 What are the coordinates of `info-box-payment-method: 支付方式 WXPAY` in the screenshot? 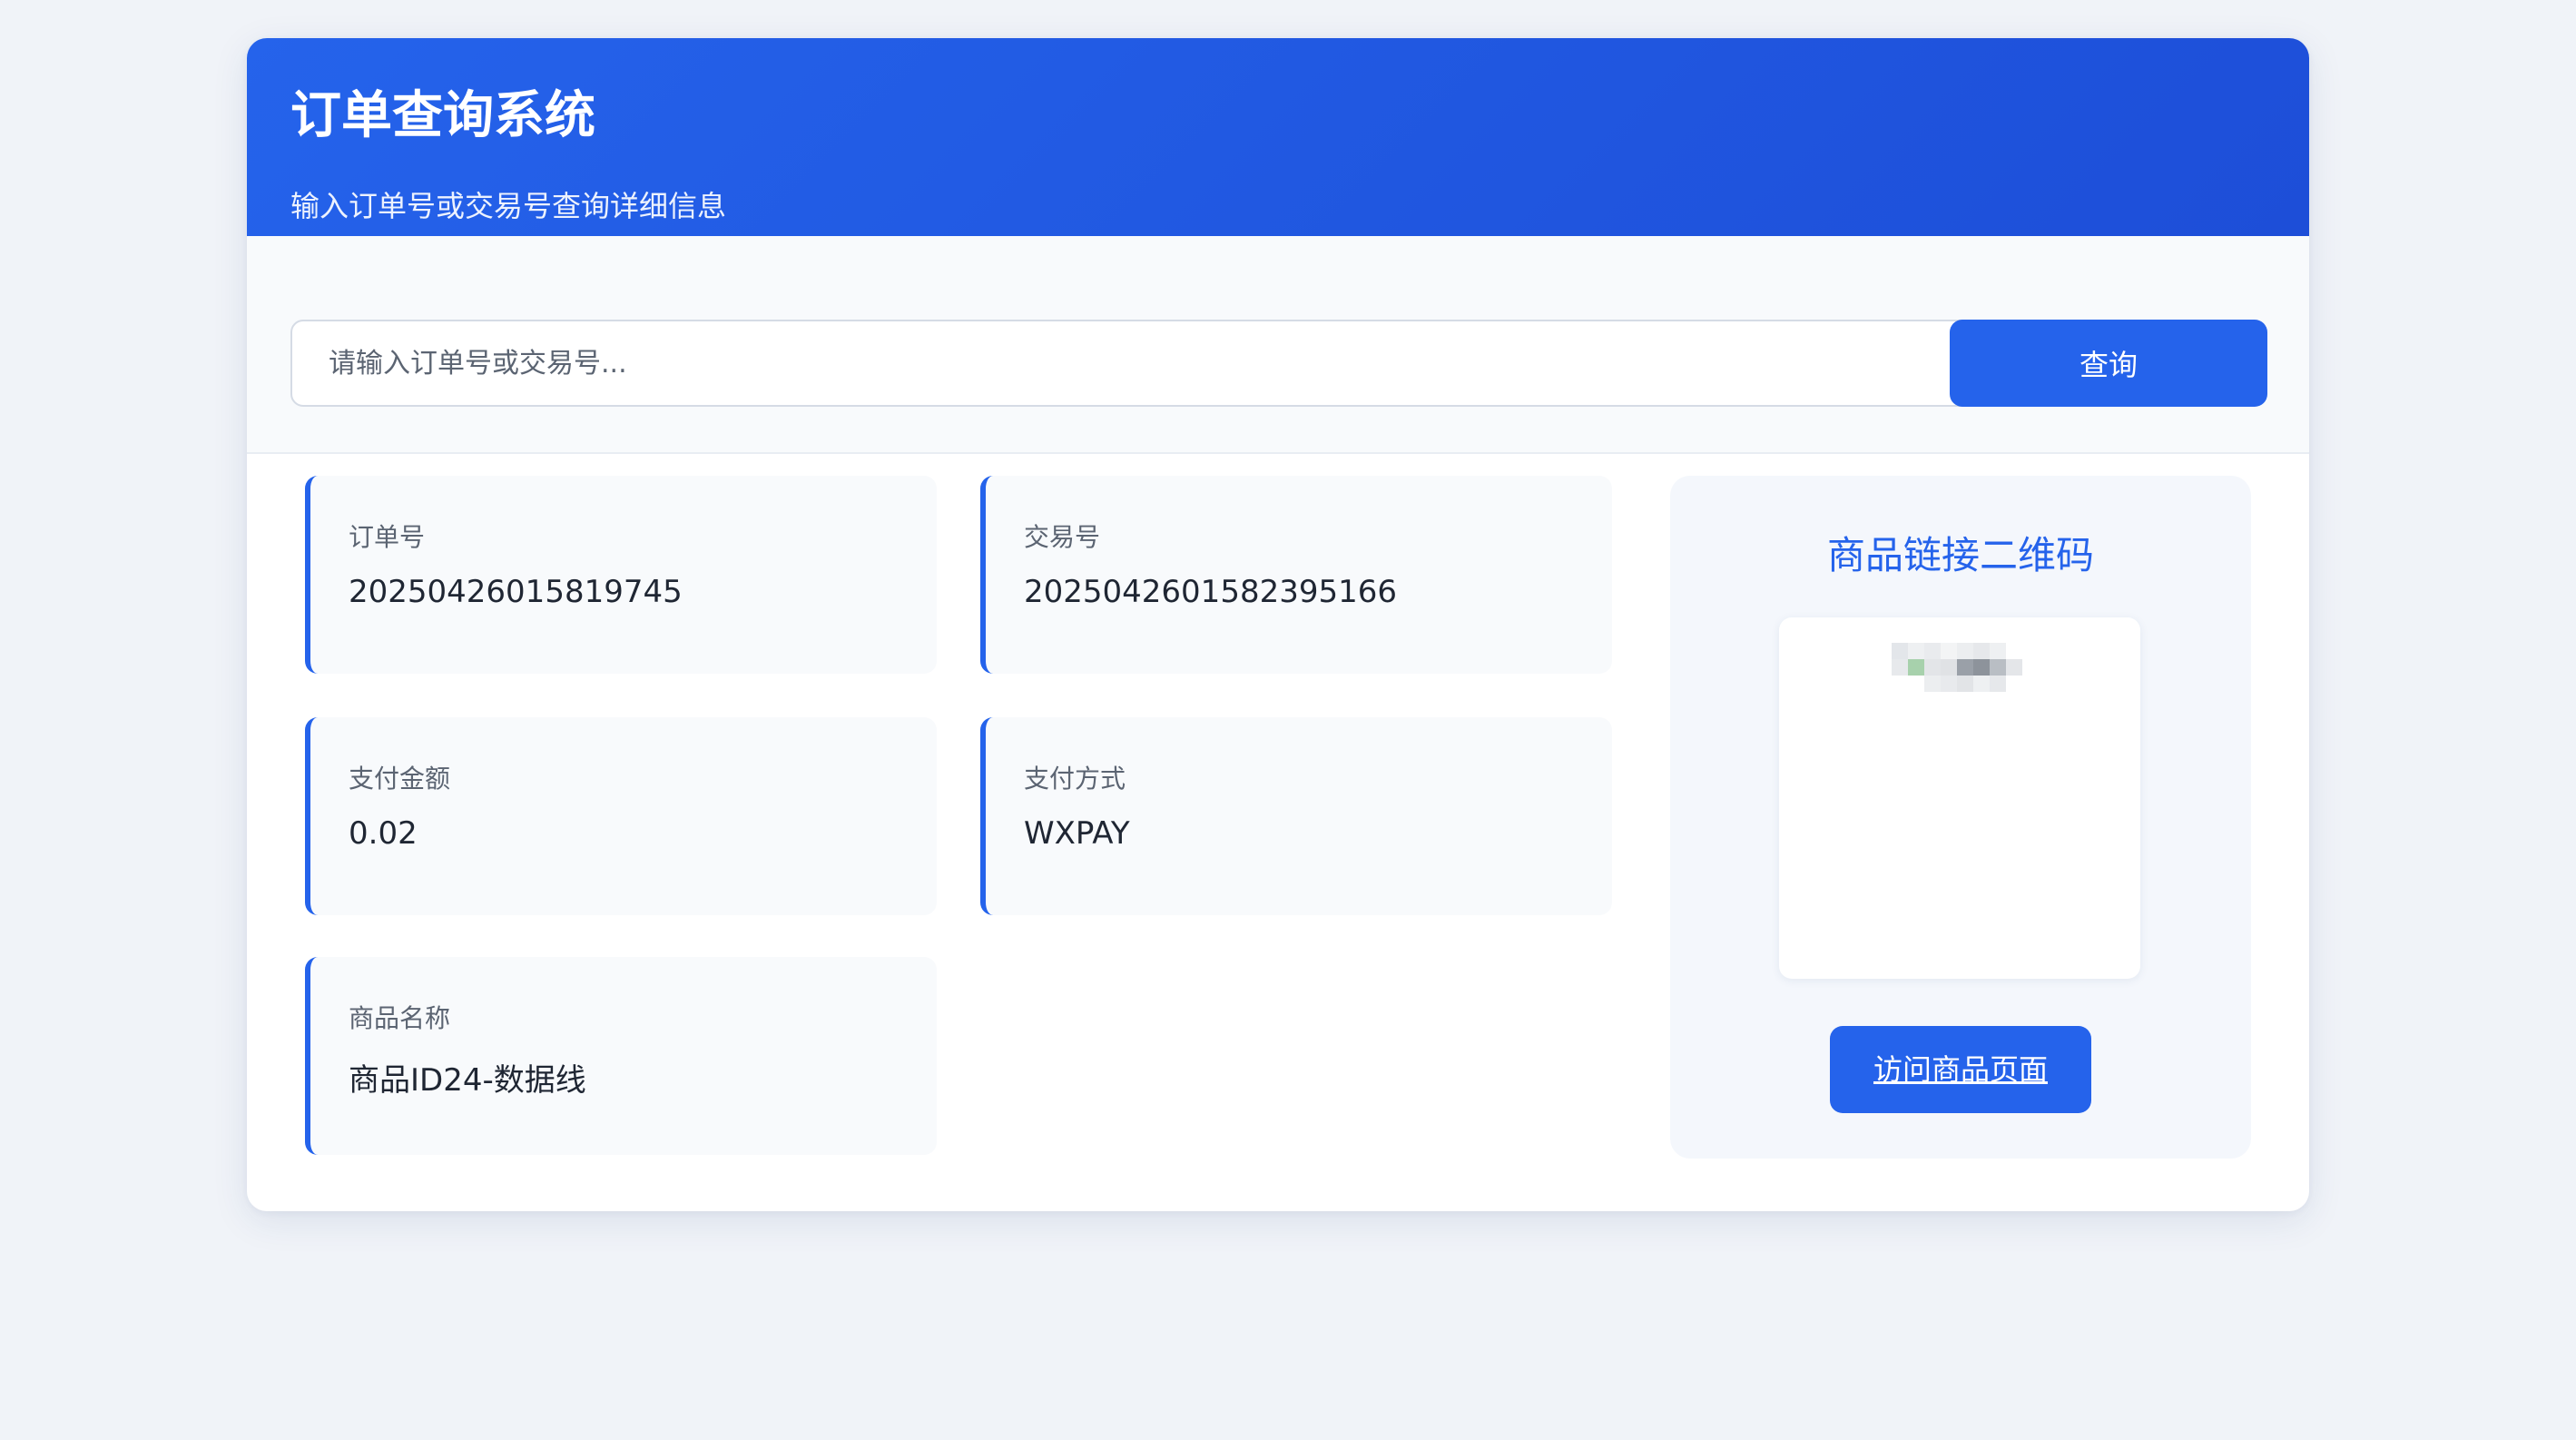 It's located at (1296, 816).